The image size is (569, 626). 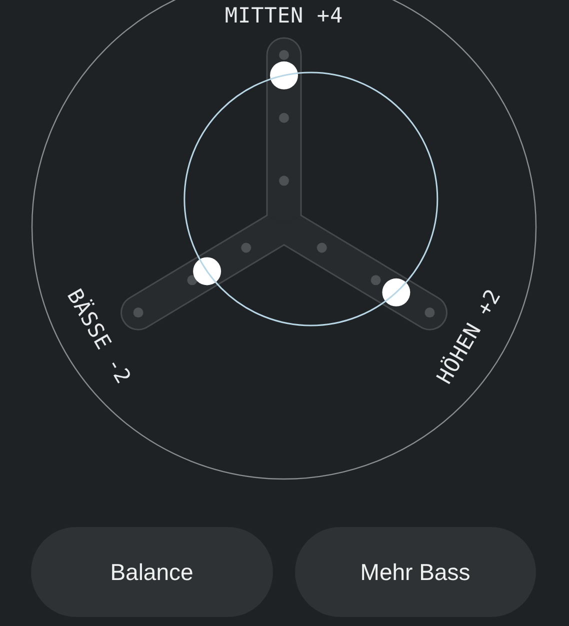 What do you see at coordinates (415, 572) in the screenshot?
I see `preset-button: Mehr Bass` at bounding box center [415, 572].